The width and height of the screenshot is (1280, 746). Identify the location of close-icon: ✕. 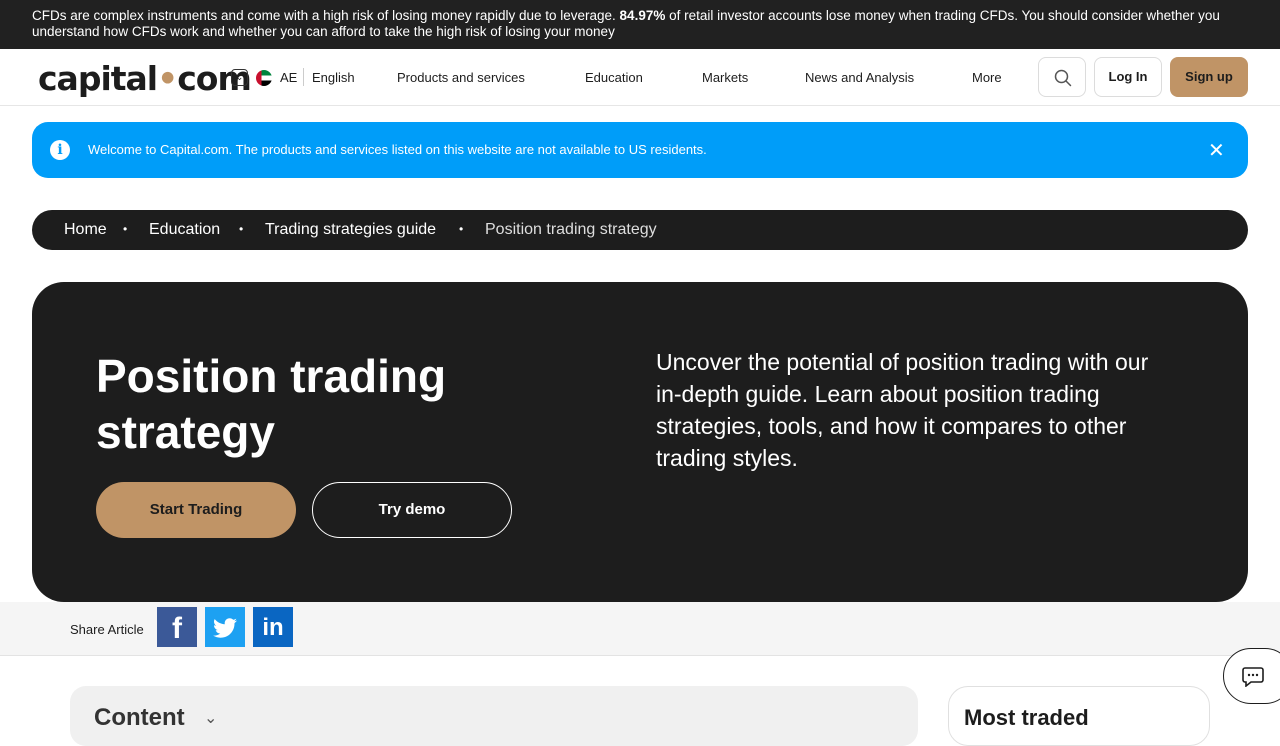
(1216, 150).